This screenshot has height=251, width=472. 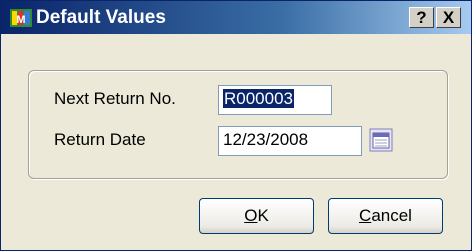 I want to click on app-icon: M, so click(x=21, y=18).